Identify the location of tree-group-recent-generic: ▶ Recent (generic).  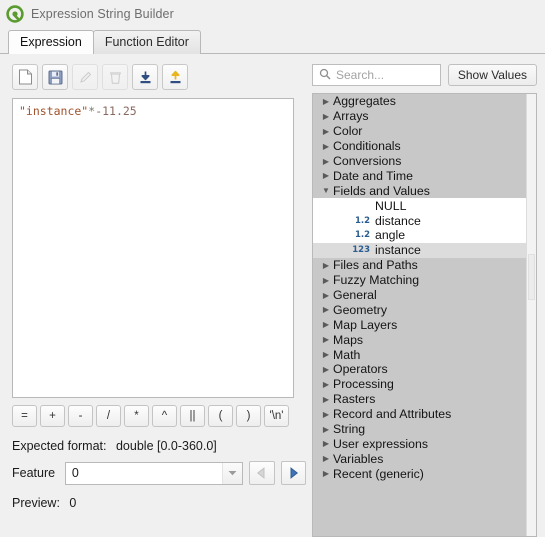
(419, 473).